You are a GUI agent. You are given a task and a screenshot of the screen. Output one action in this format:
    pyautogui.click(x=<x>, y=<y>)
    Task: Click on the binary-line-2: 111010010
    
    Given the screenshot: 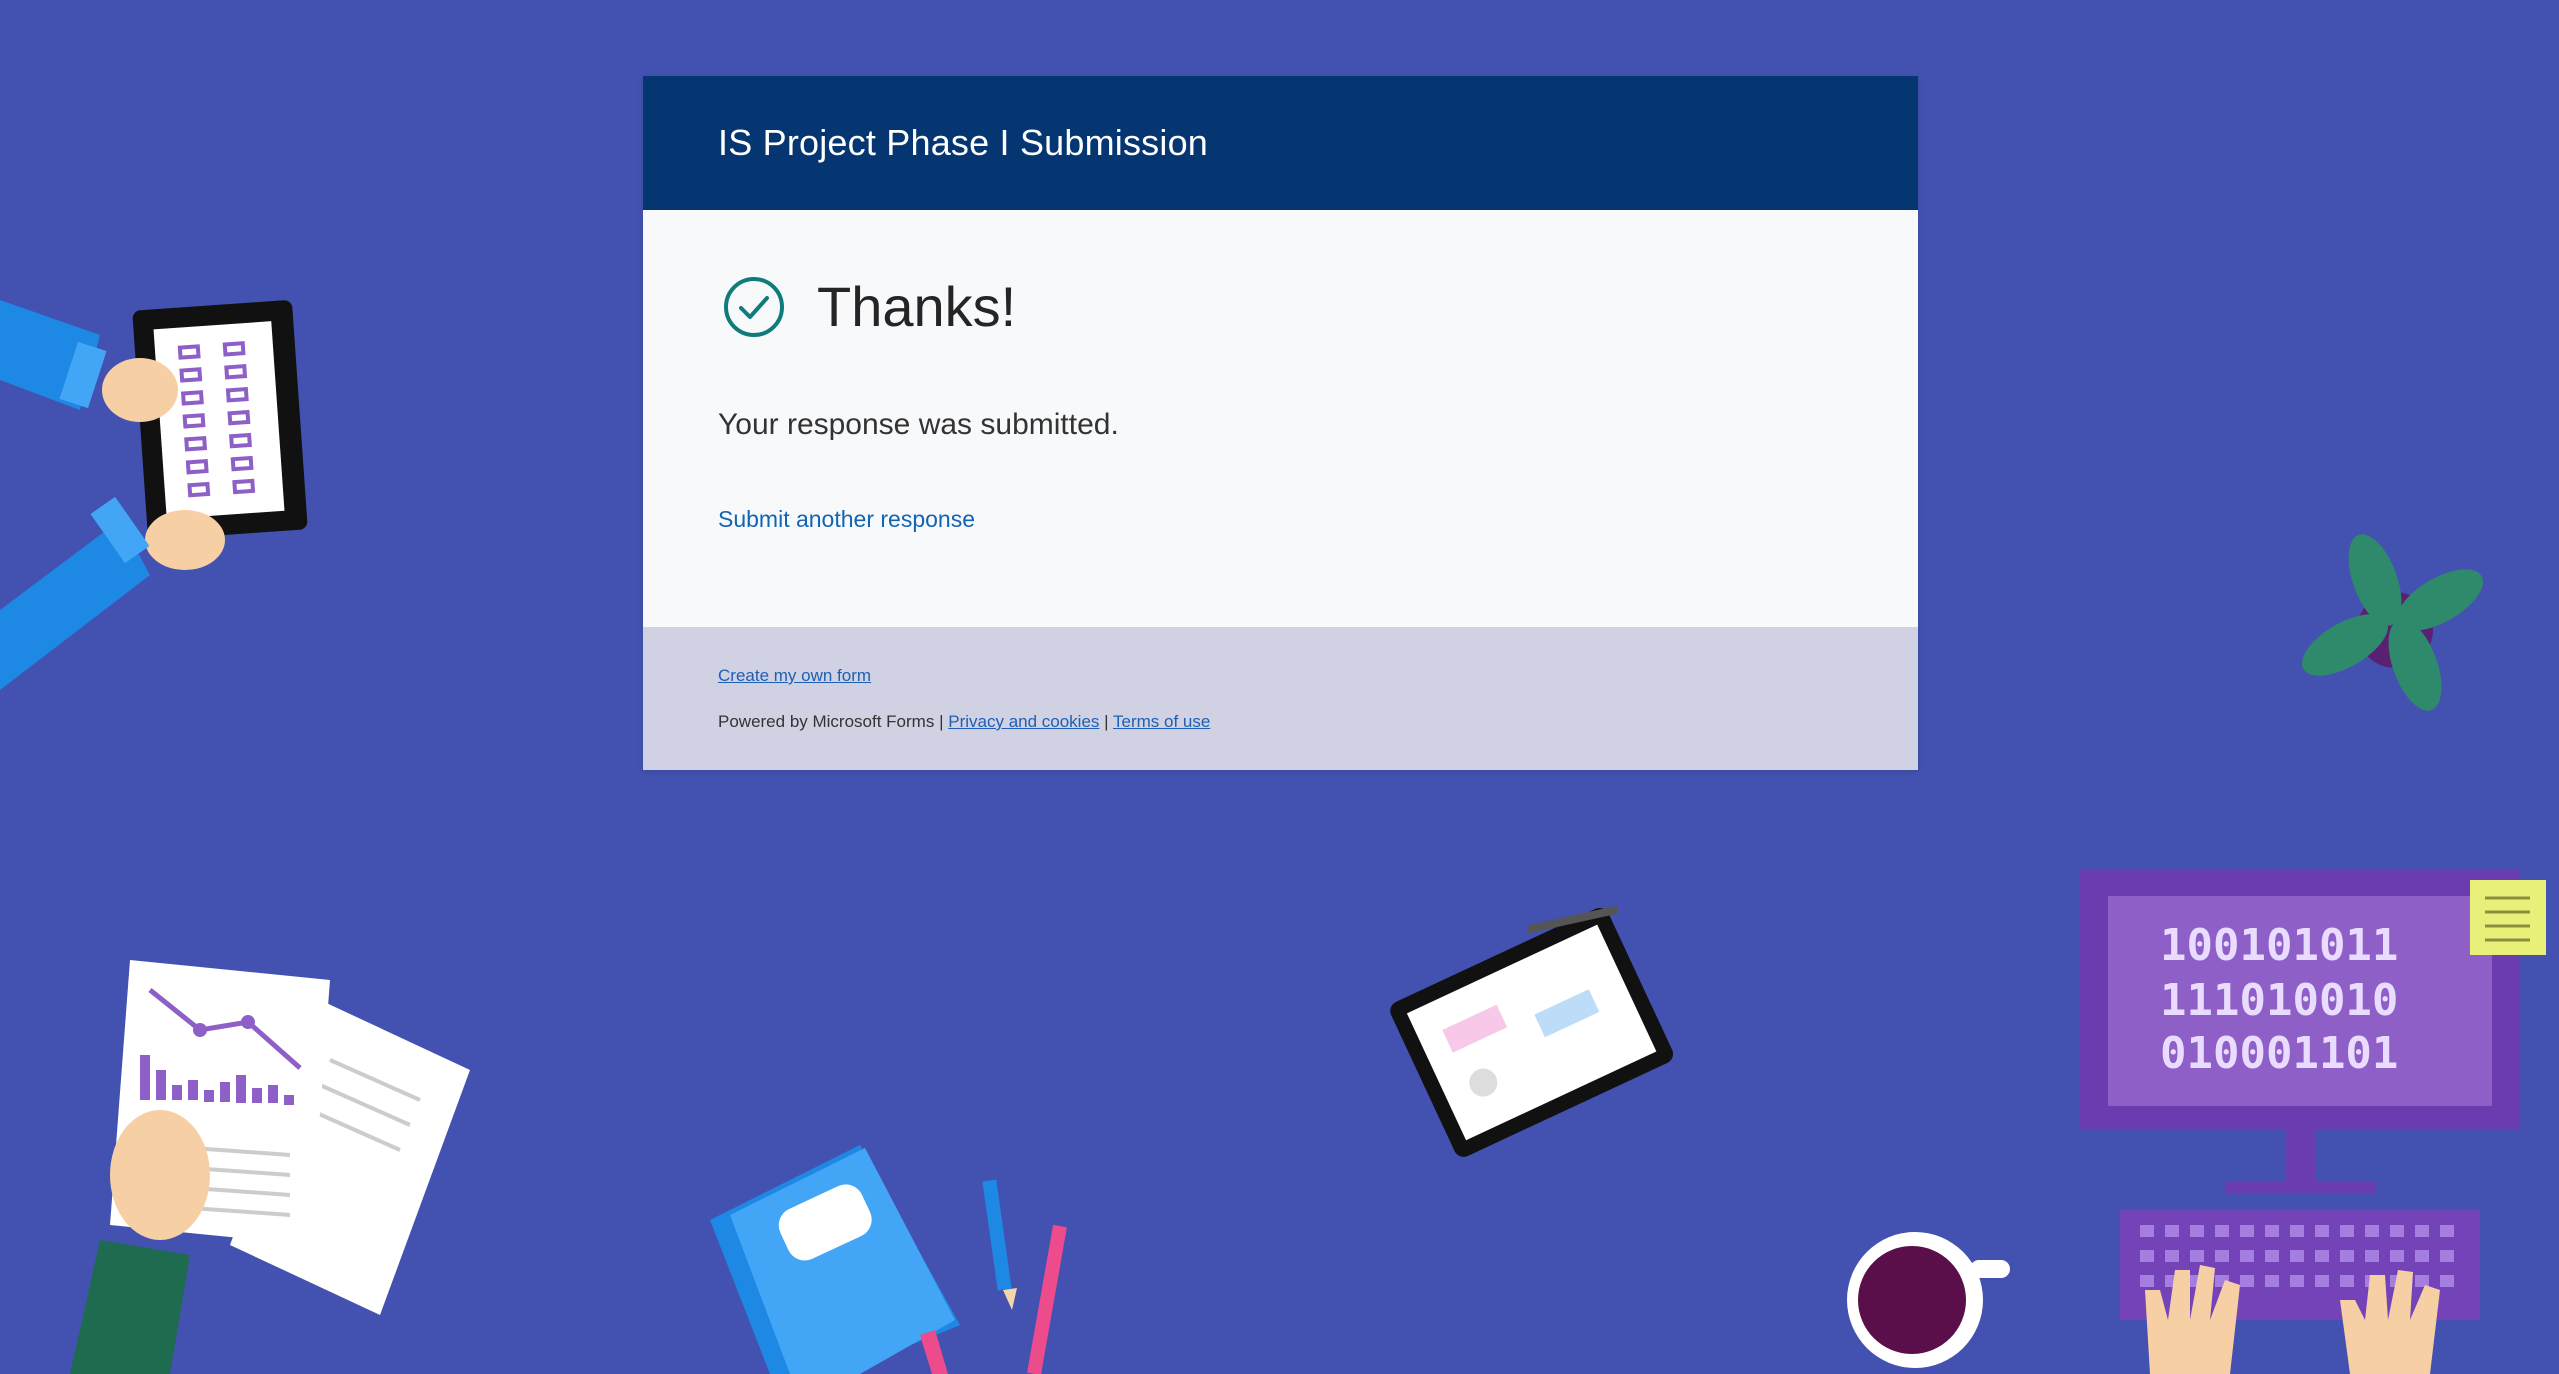 What is the action you would take?
    pyautogui.click(x=2279, y=1000)
    